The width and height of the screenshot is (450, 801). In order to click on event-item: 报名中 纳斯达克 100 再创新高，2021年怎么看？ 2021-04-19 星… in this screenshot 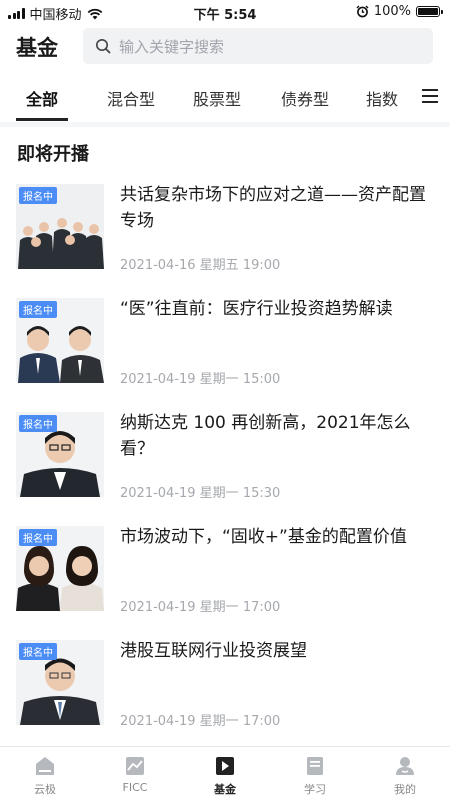, I will do `click(225, 457)`.